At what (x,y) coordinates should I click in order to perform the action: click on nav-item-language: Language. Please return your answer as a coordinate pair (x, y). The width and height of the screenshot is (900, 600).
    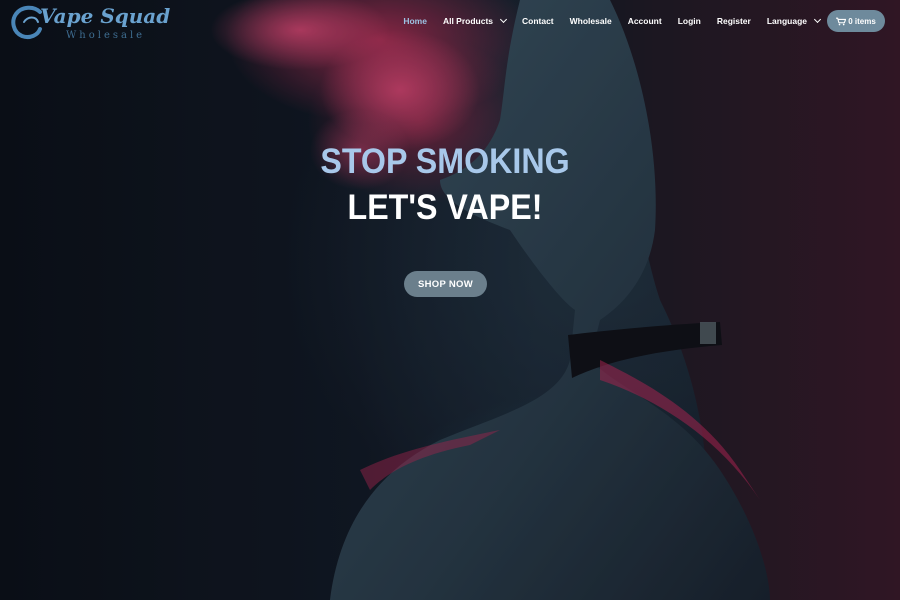
    Looking at the image, I should click on (794, 20).